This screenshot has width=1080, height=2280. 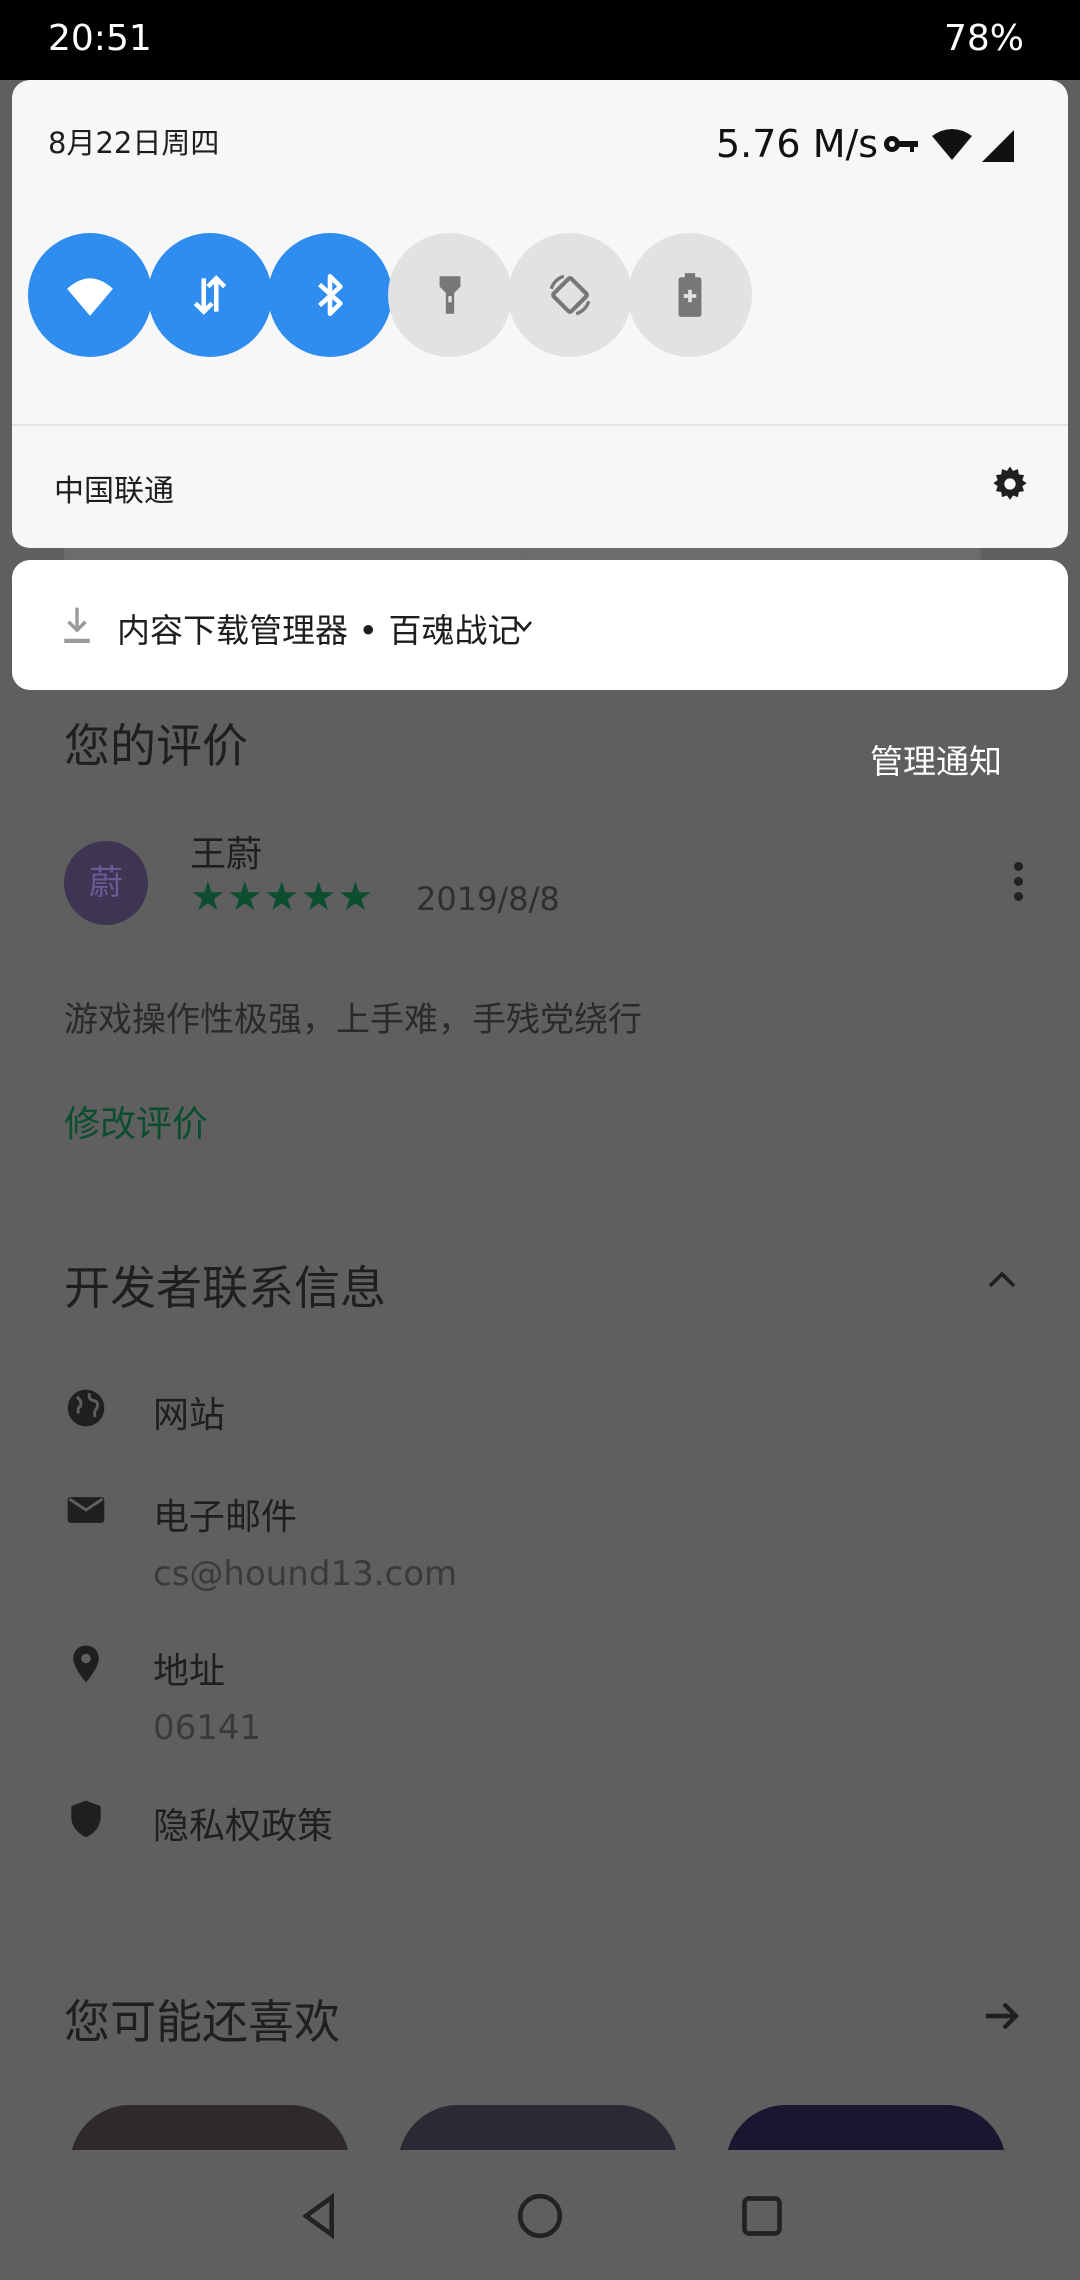 I want to click on email-label: 电子邮件, so click(x=225, y=1517).